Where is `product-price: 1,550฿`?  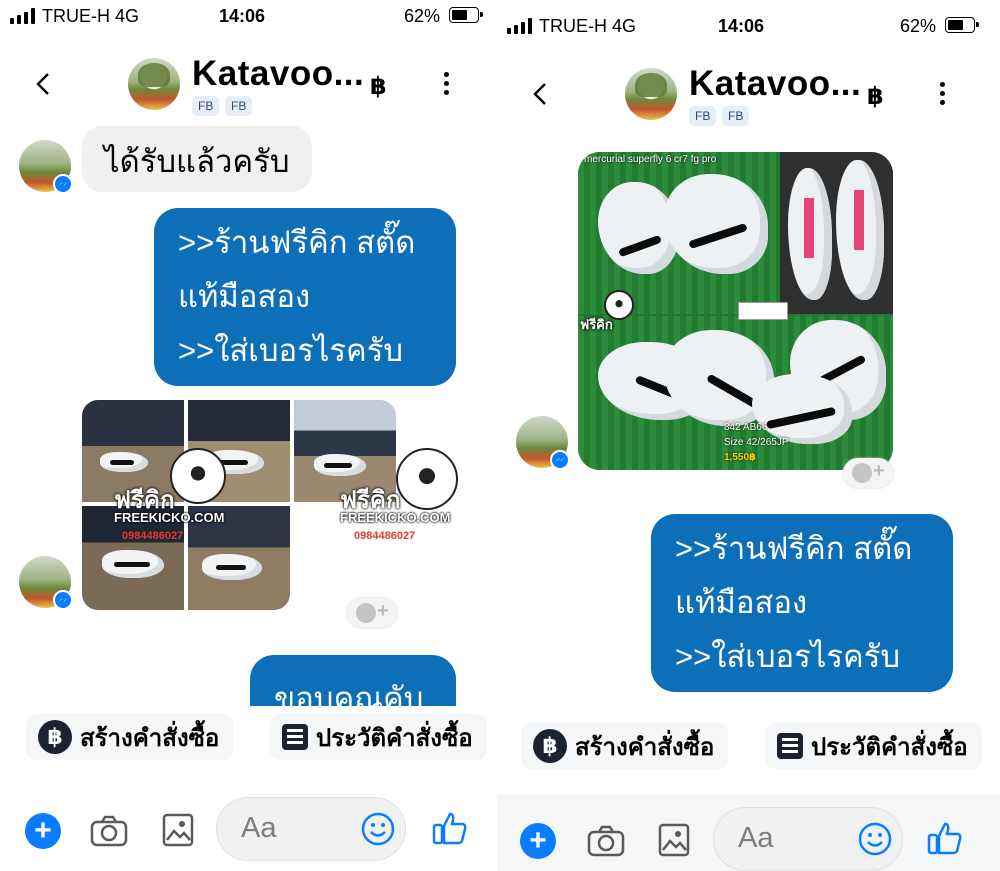
product-price: 1,550฿ is located at coordinates (740, 457).